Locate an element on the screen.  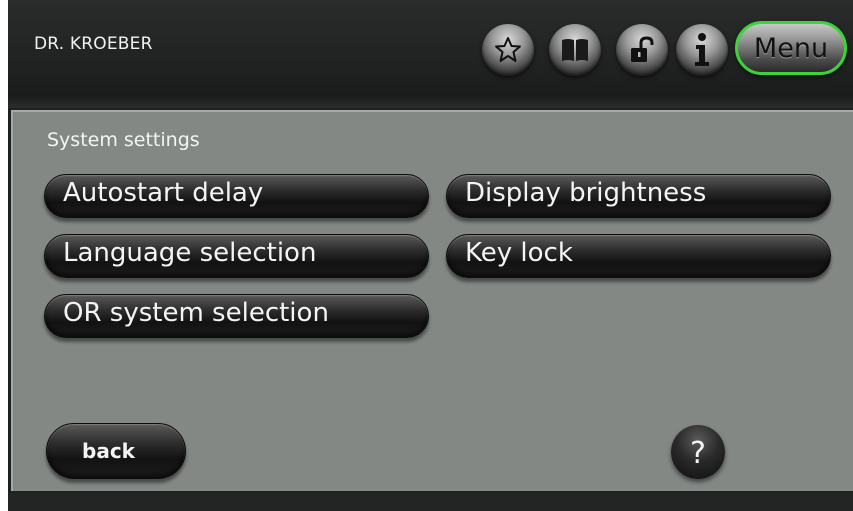
book-icon is located at coordinates (575, 50).